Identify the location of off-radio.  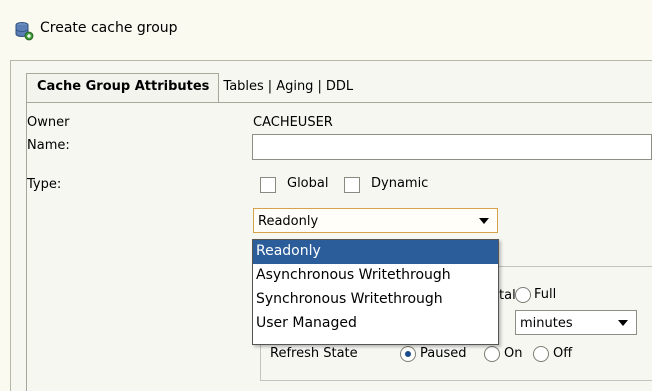
(541, 354).